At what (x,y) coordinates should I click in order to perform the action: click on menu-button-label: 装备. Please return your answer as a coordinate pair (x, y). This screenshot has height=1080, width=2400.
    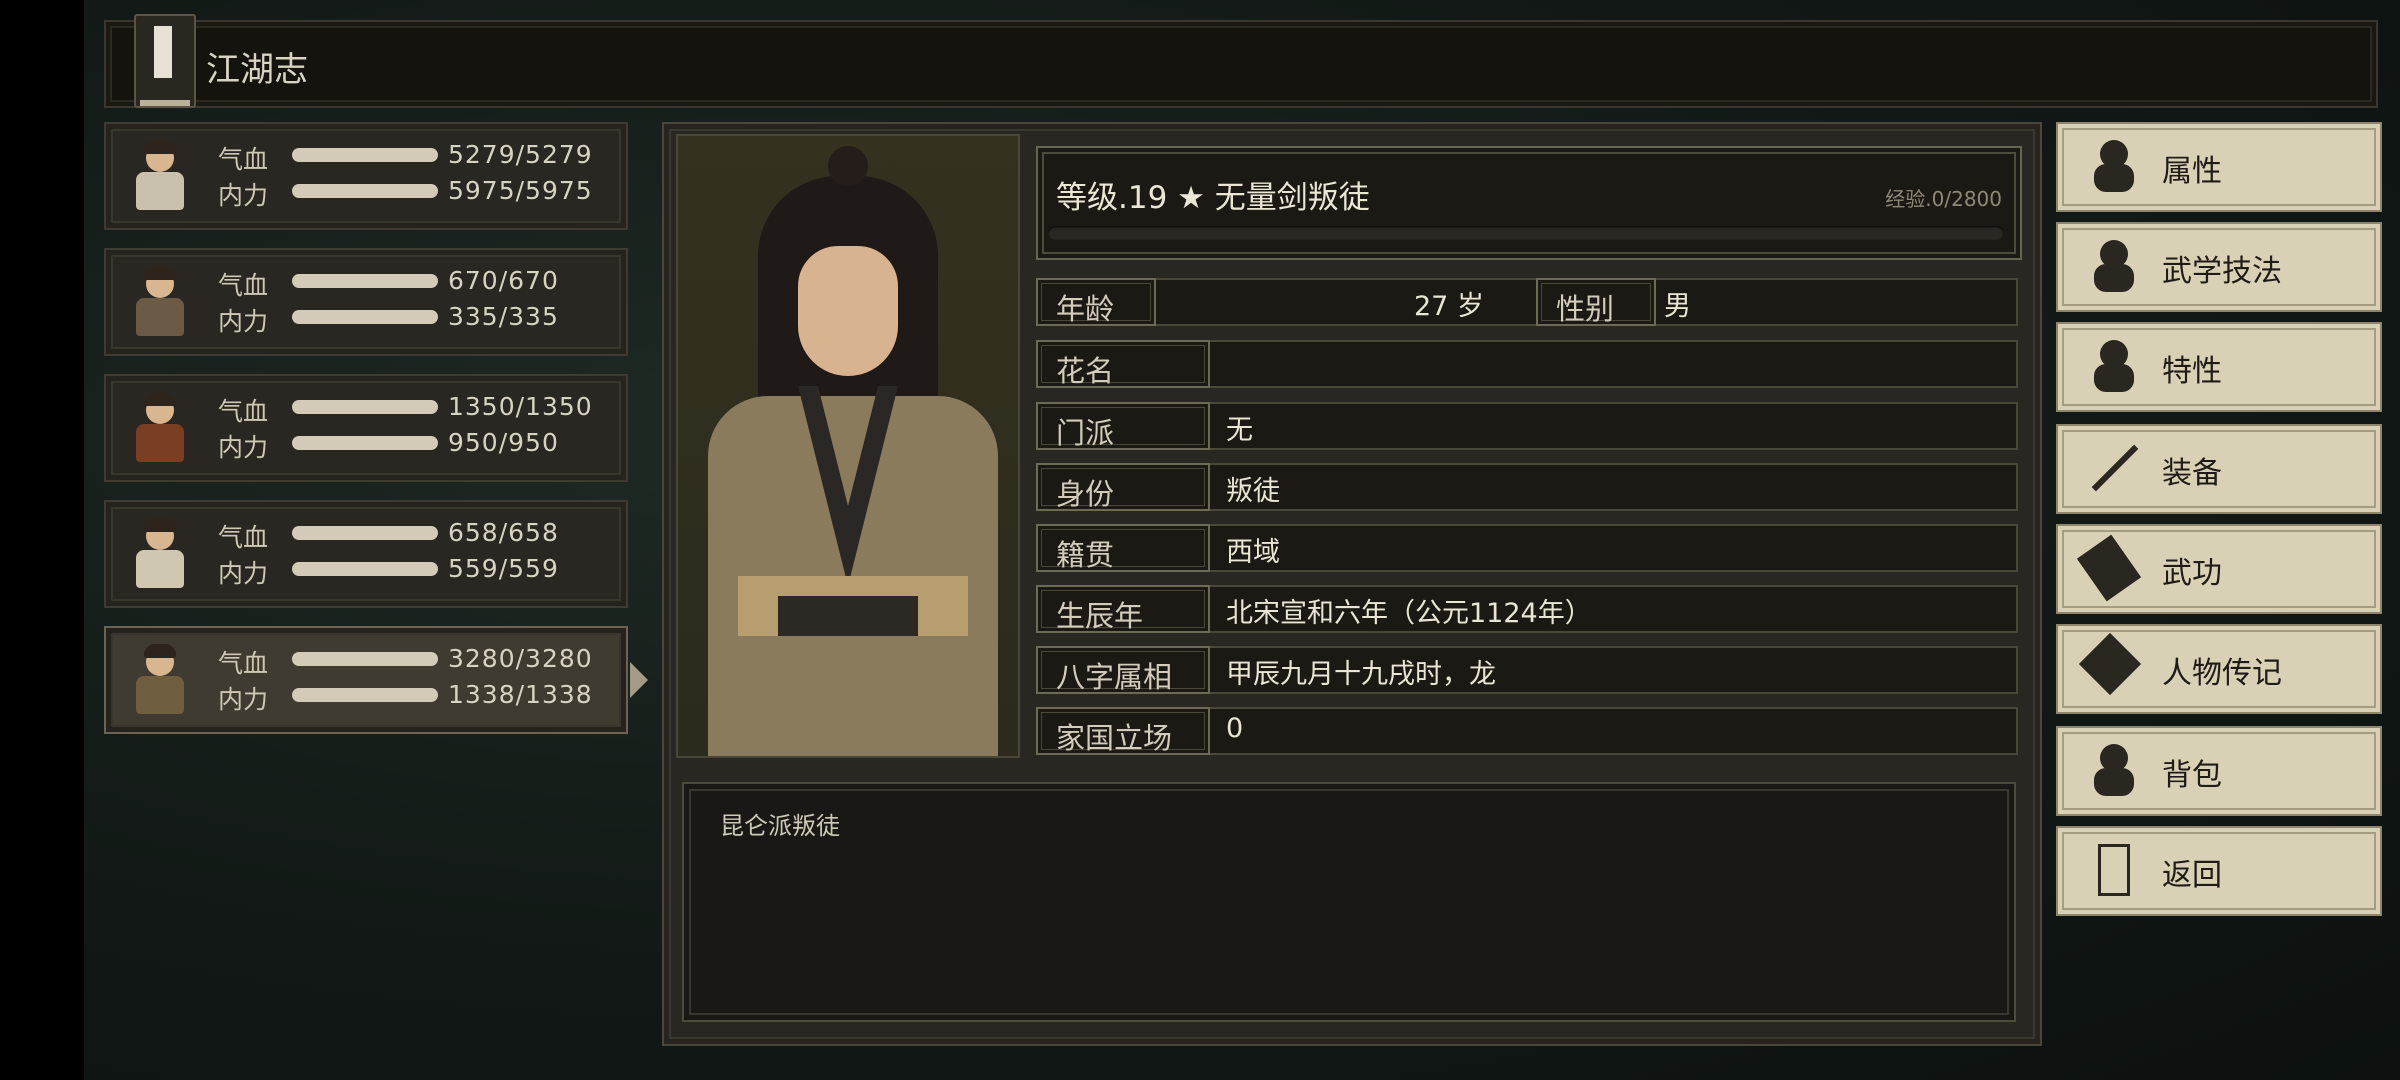
    Looking at the image, I should click on (2192, 473).